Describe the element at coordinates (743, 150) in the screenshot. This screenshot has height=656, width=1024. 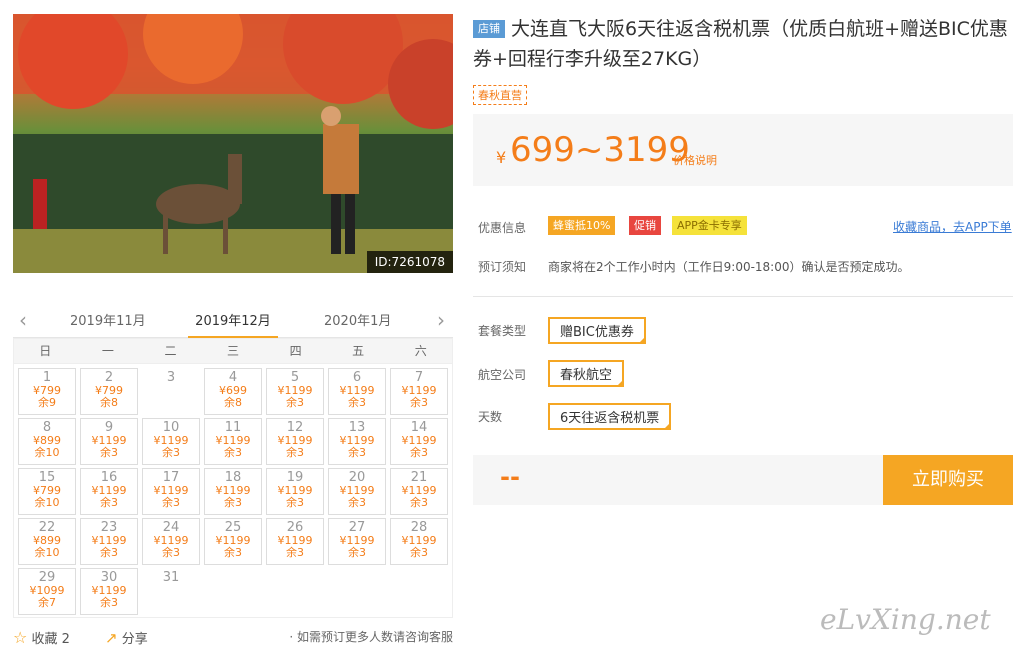
I see `price-box: ¥ 699~3199 价格说明` at that location.